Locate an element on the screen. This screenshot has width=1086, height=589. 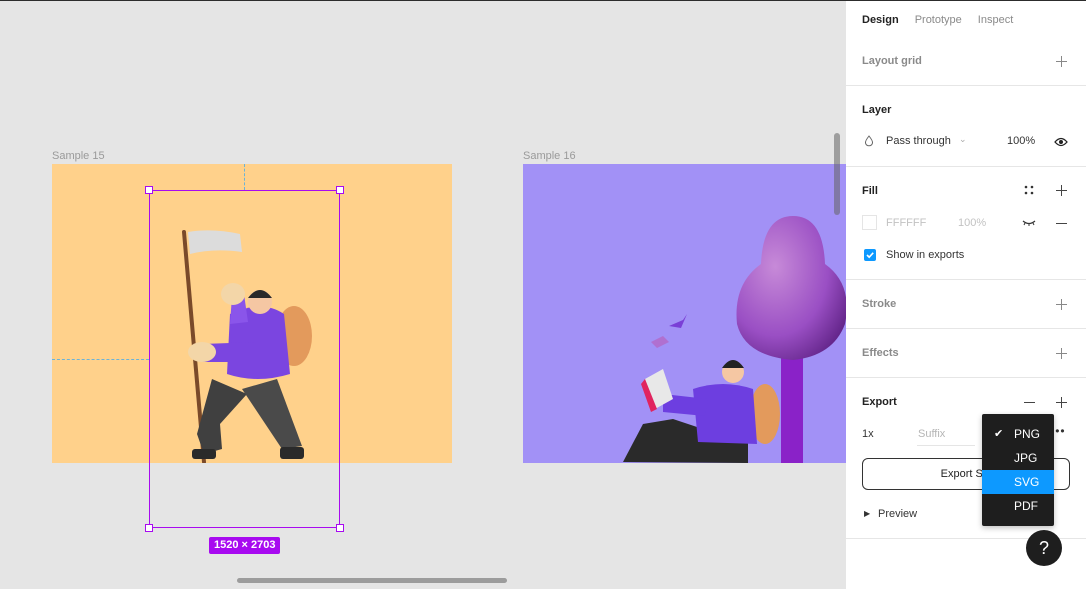
format-option-label: PNG is located at coordinates (1027, 434).